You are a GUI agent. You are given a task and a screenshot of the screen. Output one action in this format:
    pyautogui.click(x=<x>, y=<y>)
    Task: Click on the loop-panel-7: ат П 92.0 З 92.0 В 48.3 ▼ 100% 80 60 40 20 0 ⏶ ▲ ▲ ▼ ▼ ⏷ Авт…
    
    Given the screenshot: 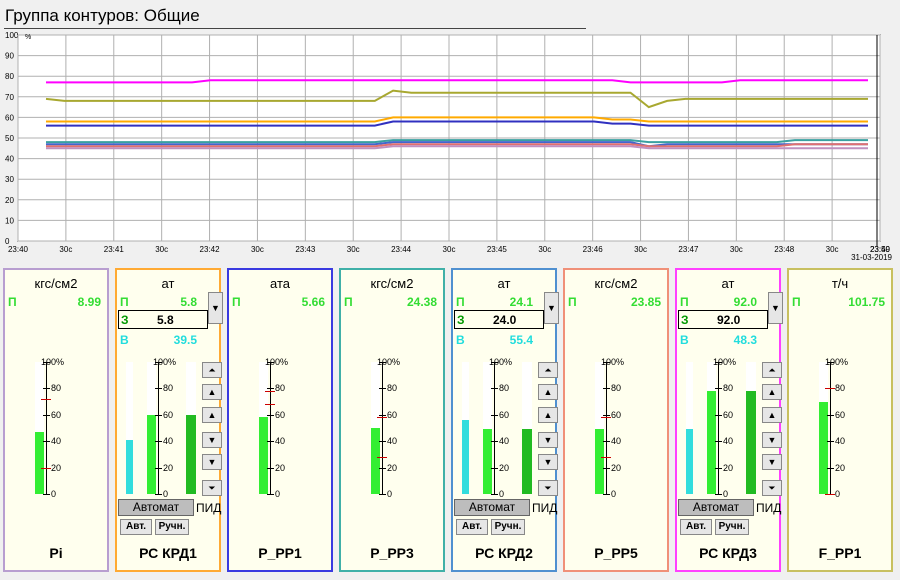 What is the action you would take?
    pyautogui.click(x=729, y=420)
    